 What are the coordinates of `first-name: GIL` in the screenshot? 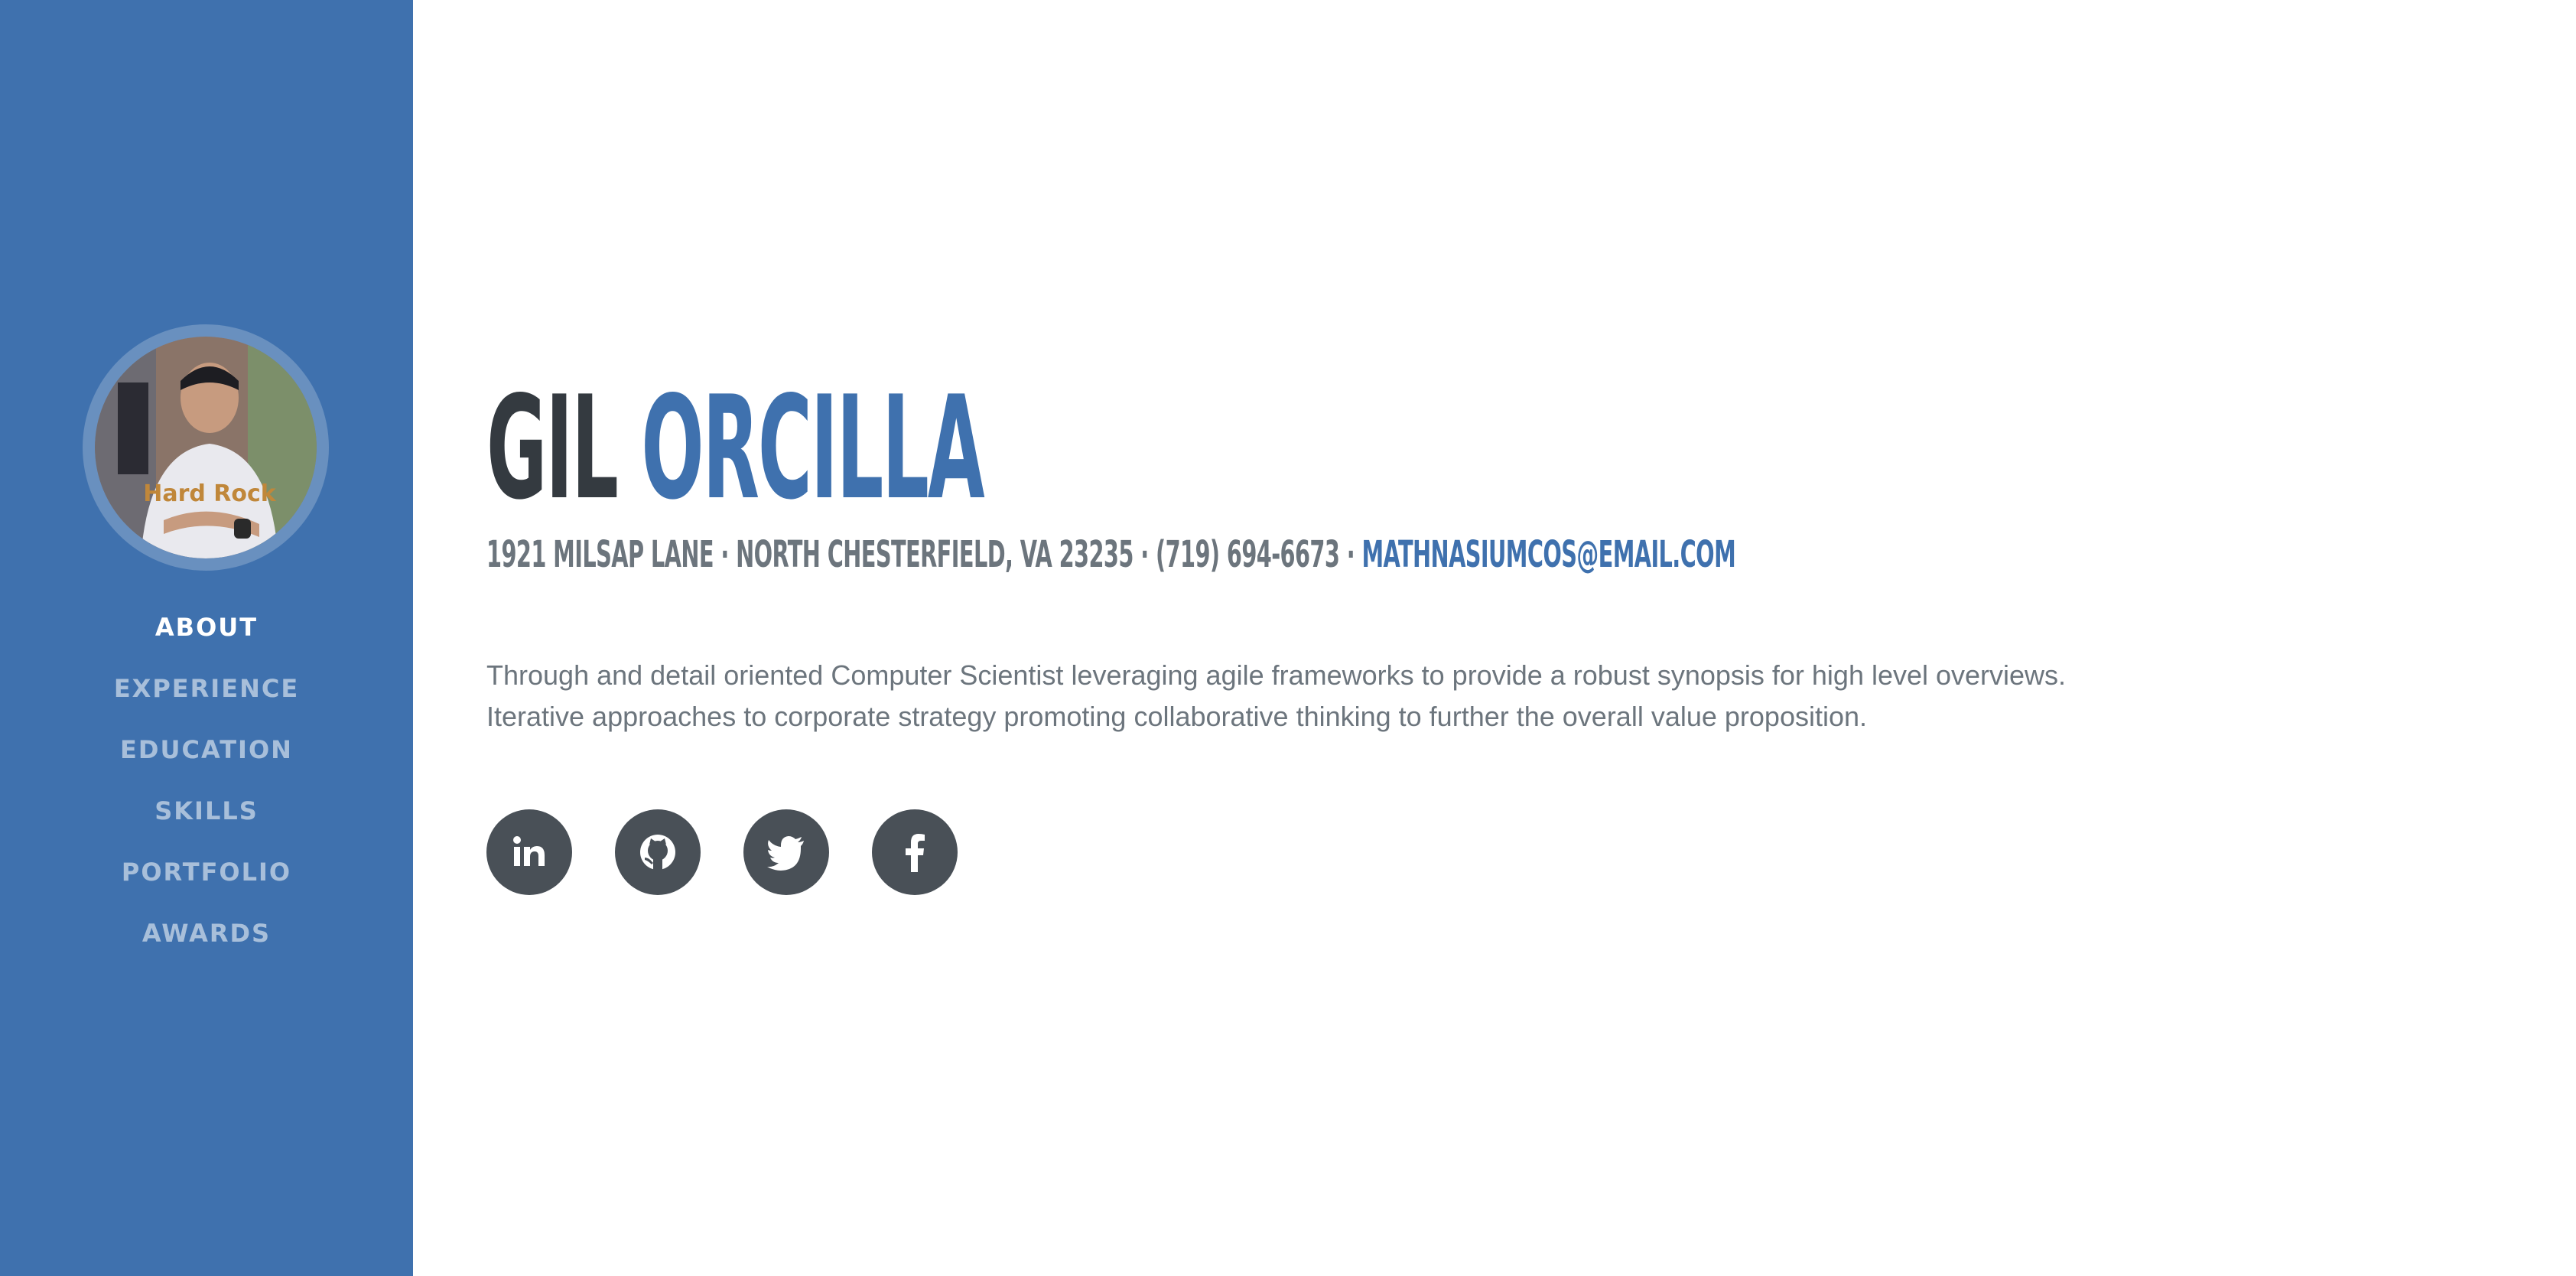 It's located at (552, 448).